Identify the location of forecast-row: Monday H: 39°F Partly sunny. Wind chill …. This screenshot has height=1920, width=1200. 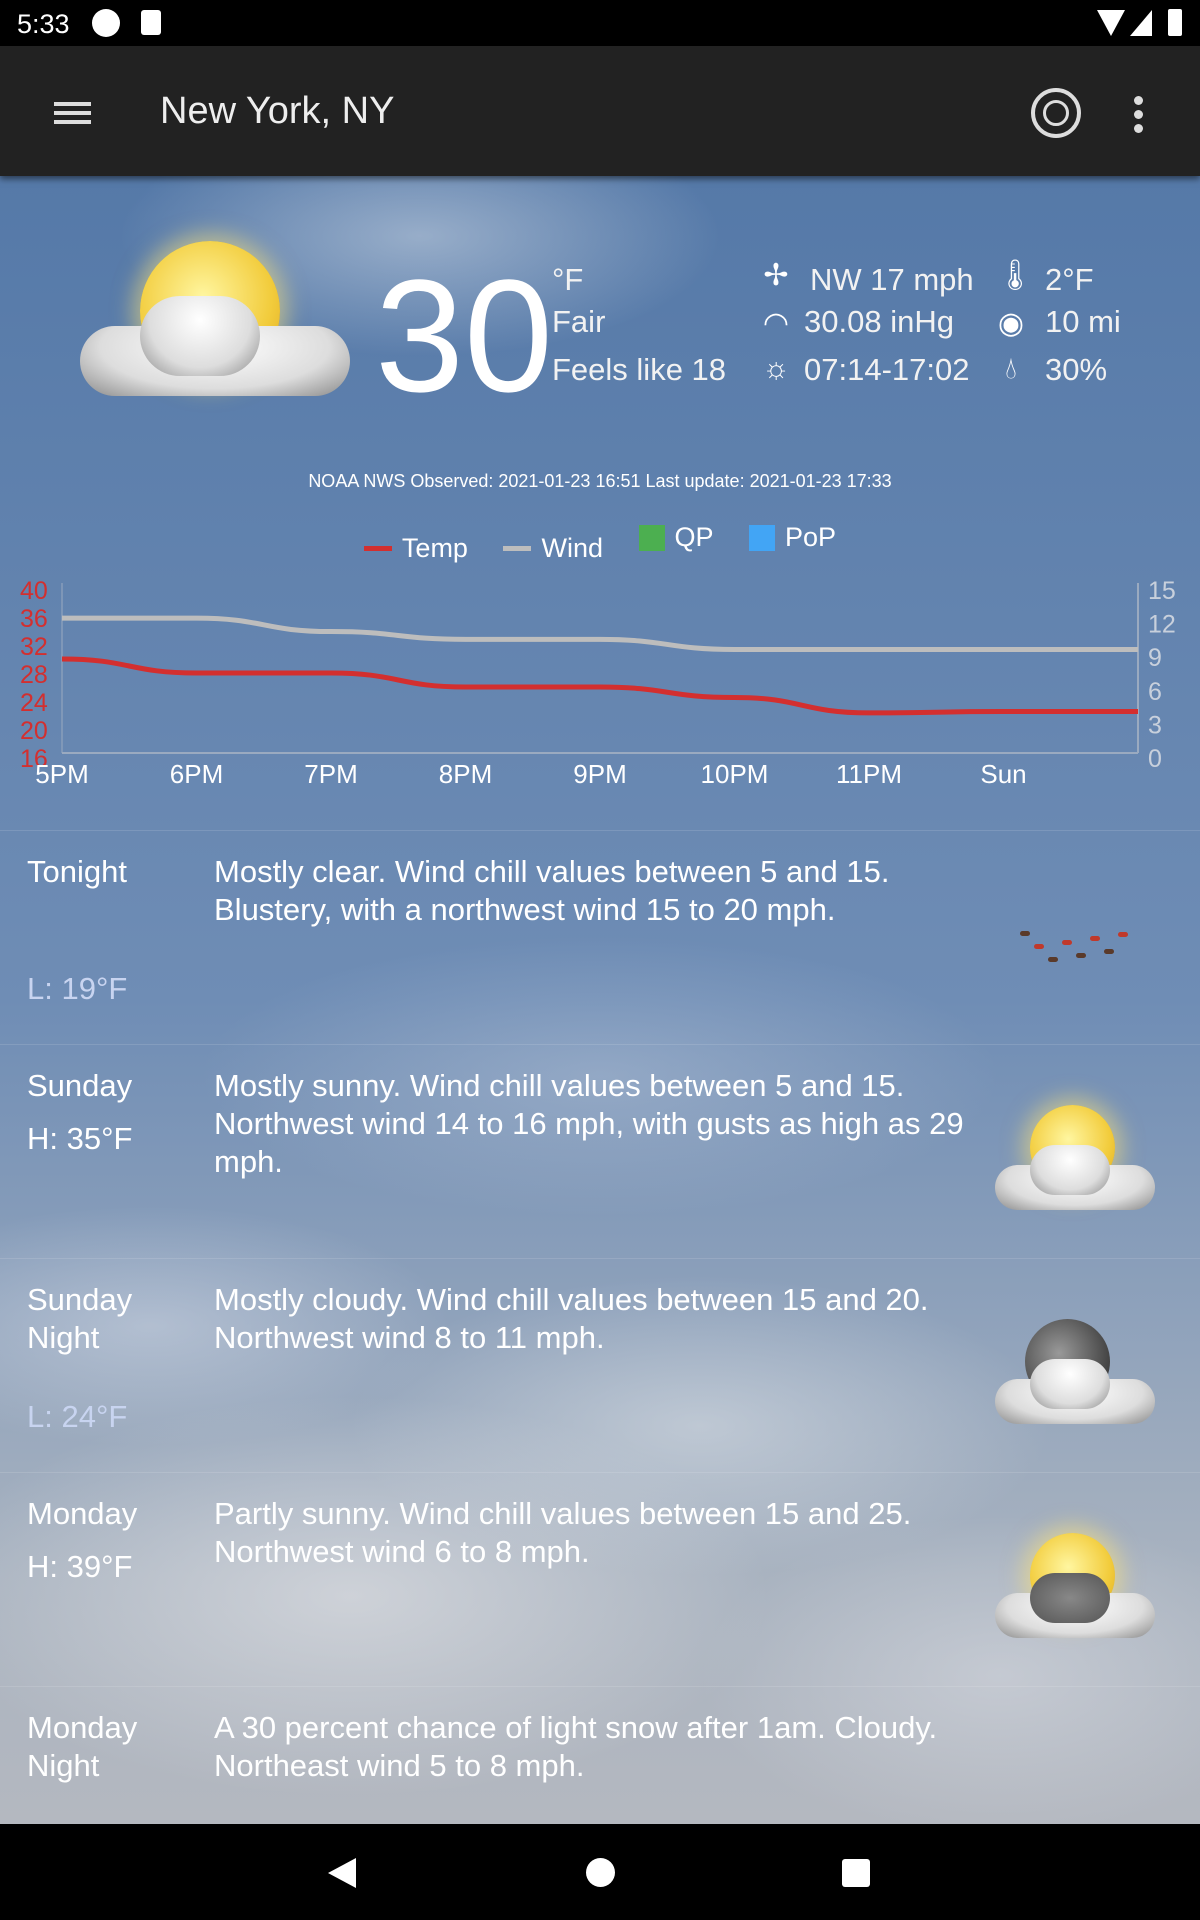
(600, 1579).